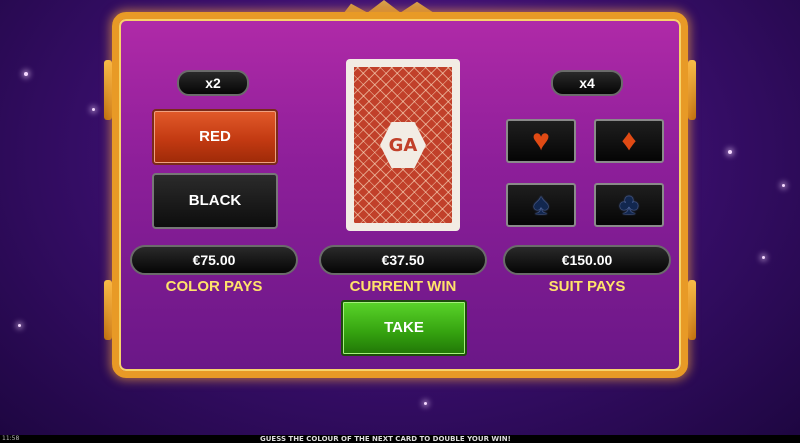 This screenshot has height=443, width=800. Describe the element at coordinates (214, 260) in the screenshot. I see `color-pays-amount: €75.00` at that location.